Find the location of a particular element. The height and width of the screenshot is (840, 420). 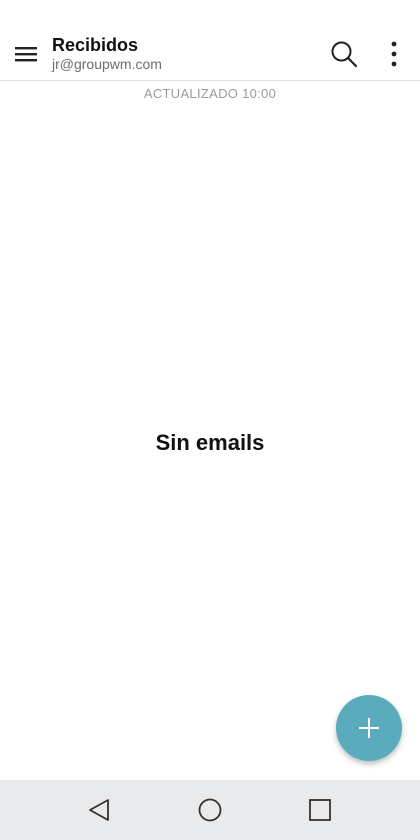

system-navigation-bar is located at coordinates (210, 810).